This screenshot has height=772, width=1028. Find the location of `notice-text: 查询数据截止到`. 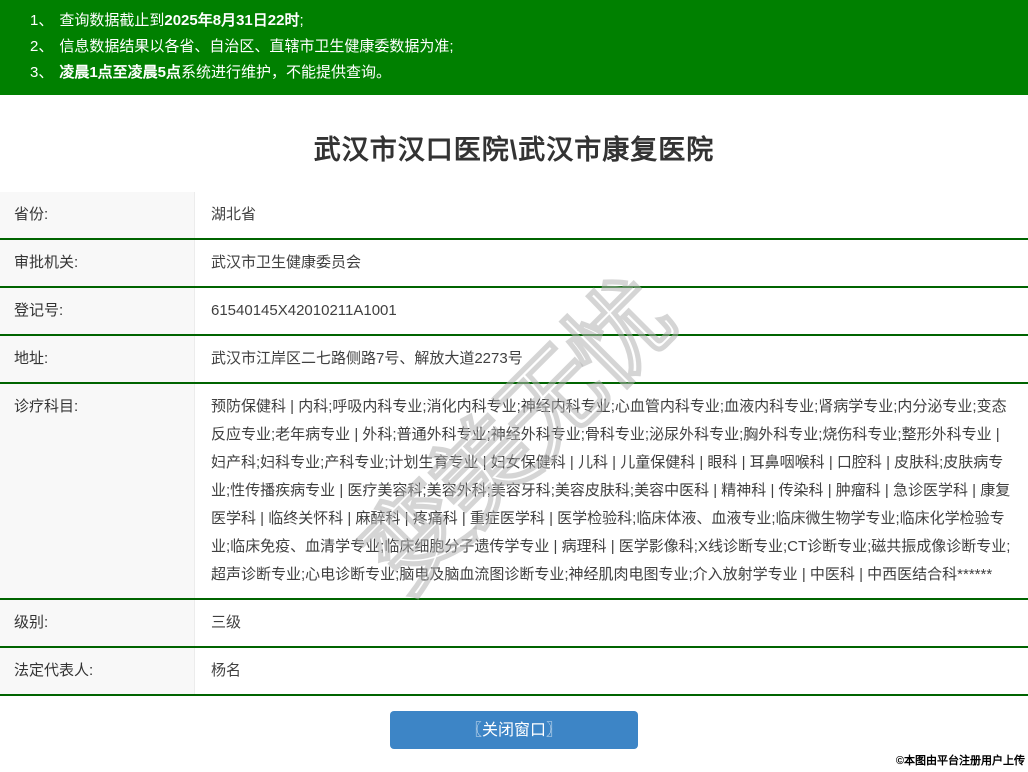

notice-text: 查询数据截止到 is located at coordinates (112, 20).